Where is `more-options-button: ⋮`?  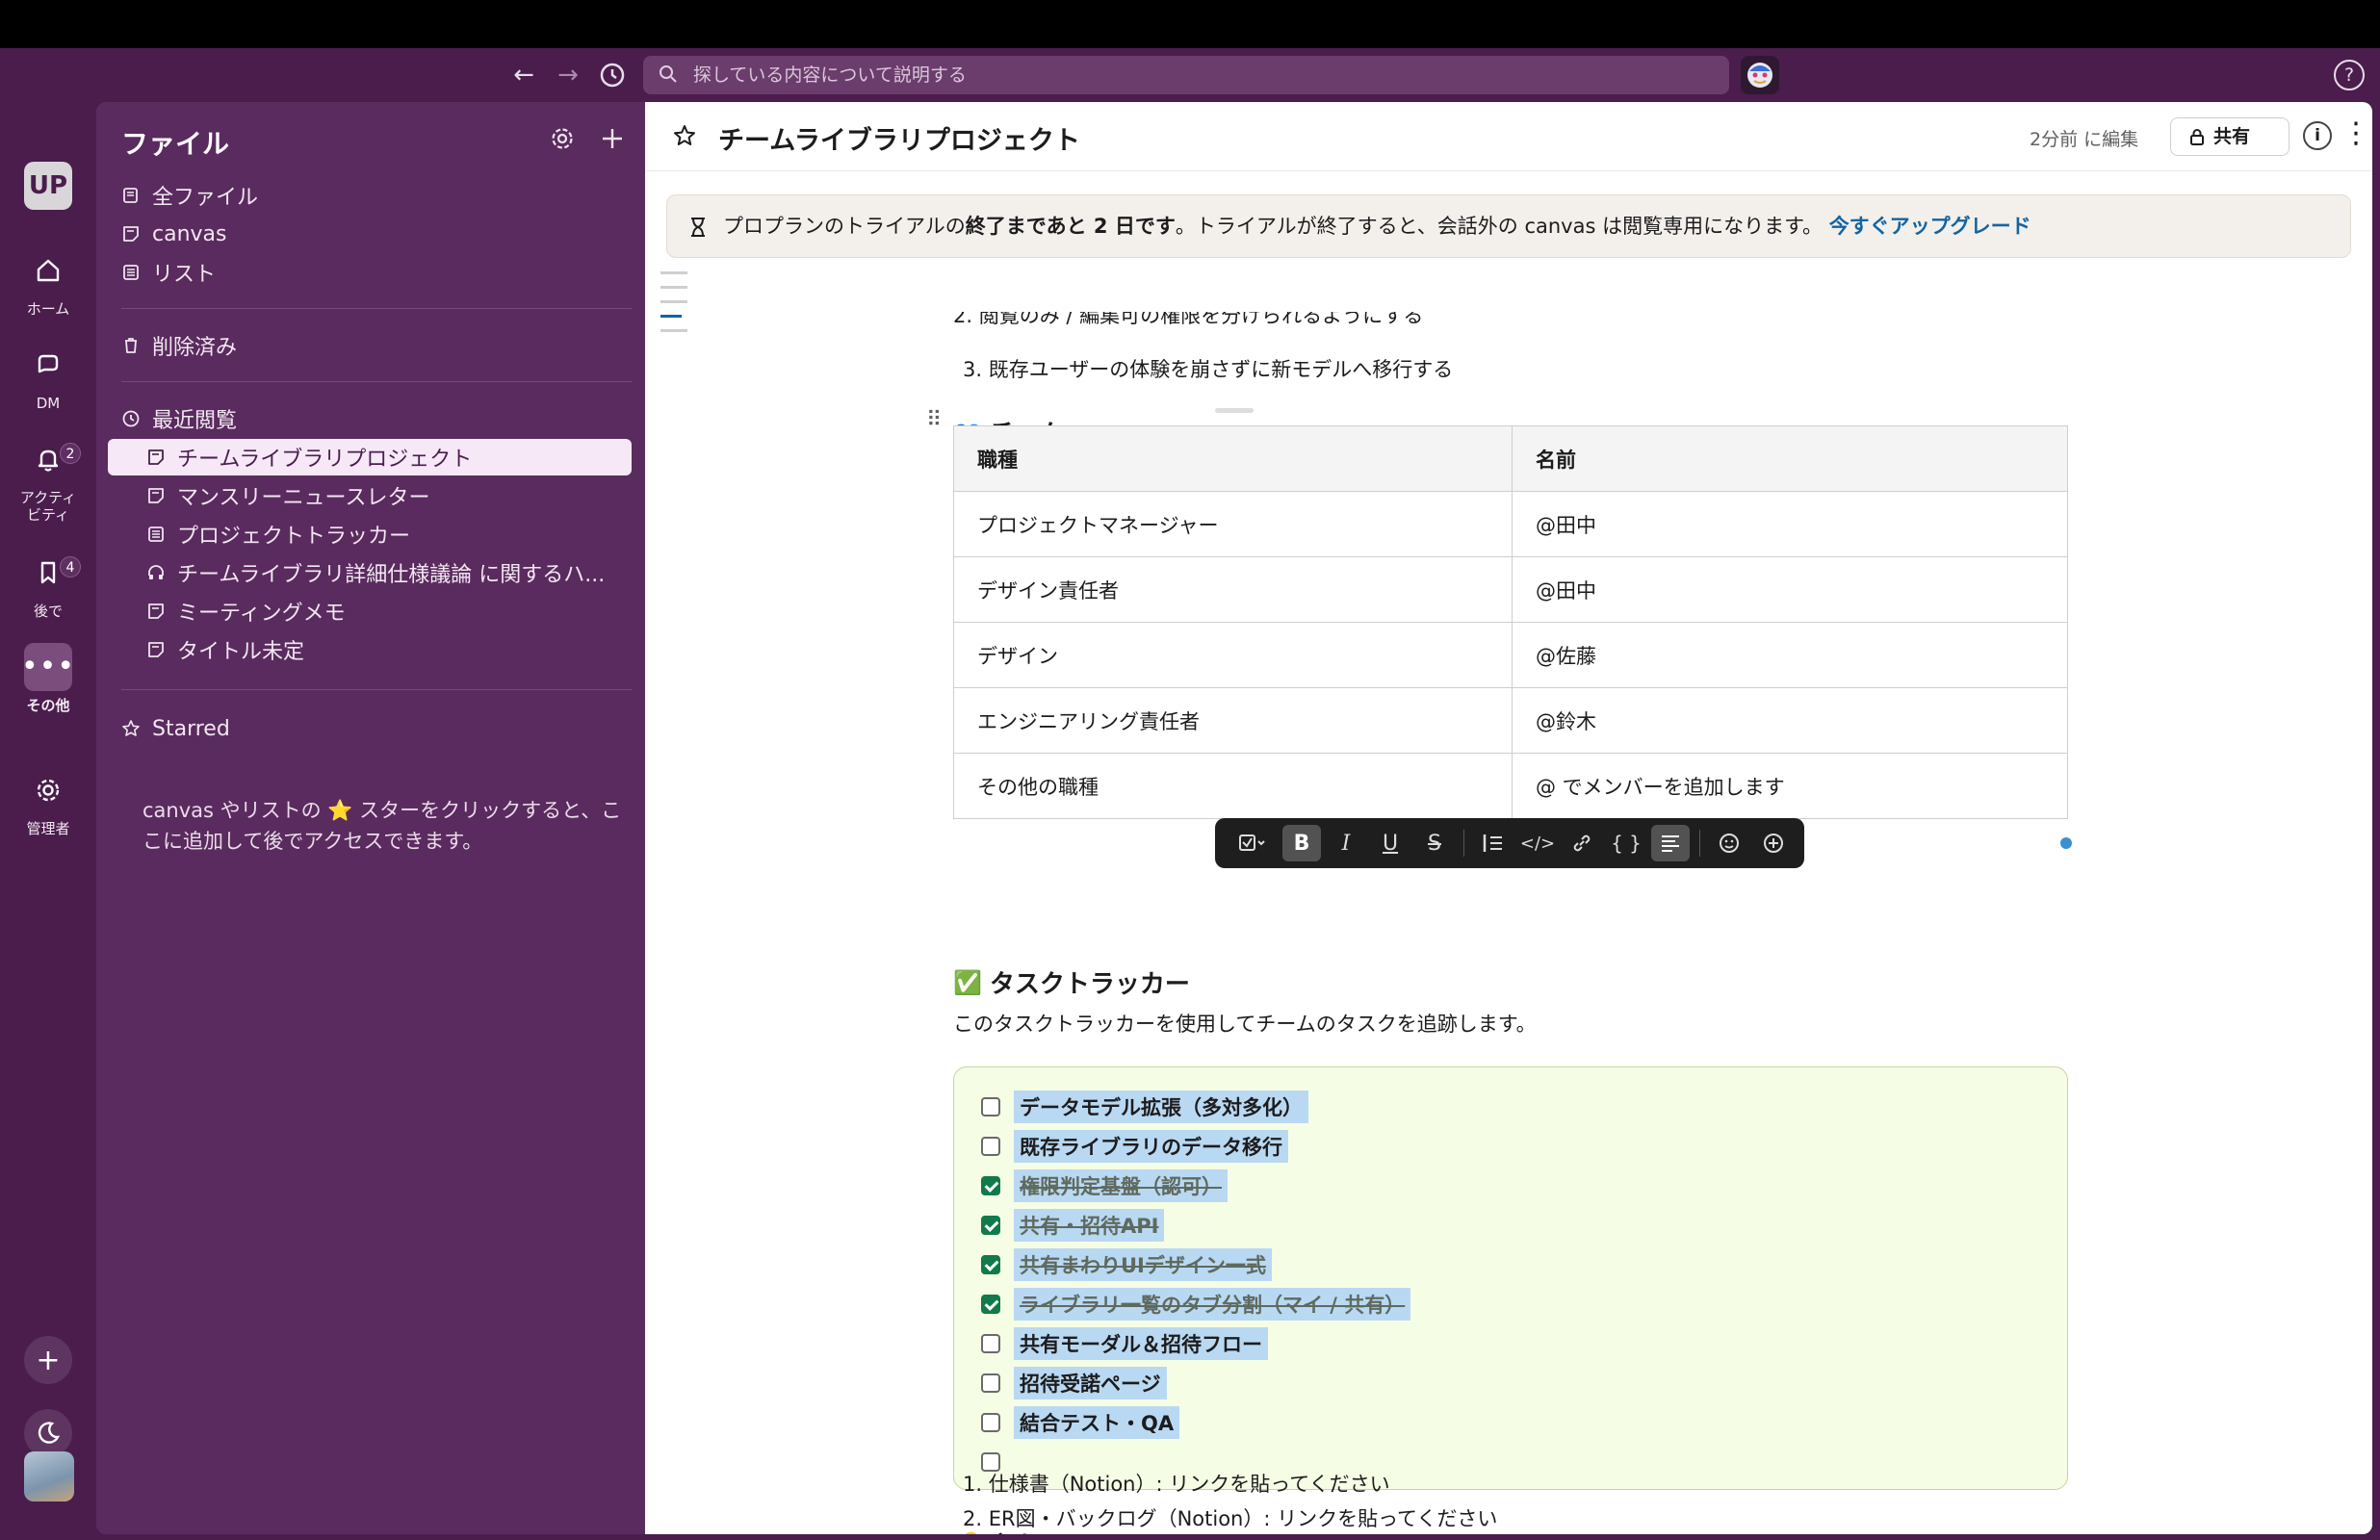
more-options-button: ⋮ is located at coordinates (2356, 136).